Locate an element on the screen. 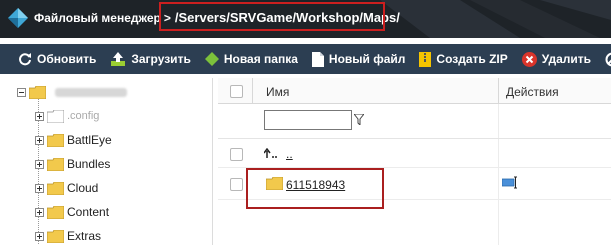  tree-item-label: Content is located at coordinates (88, 212).